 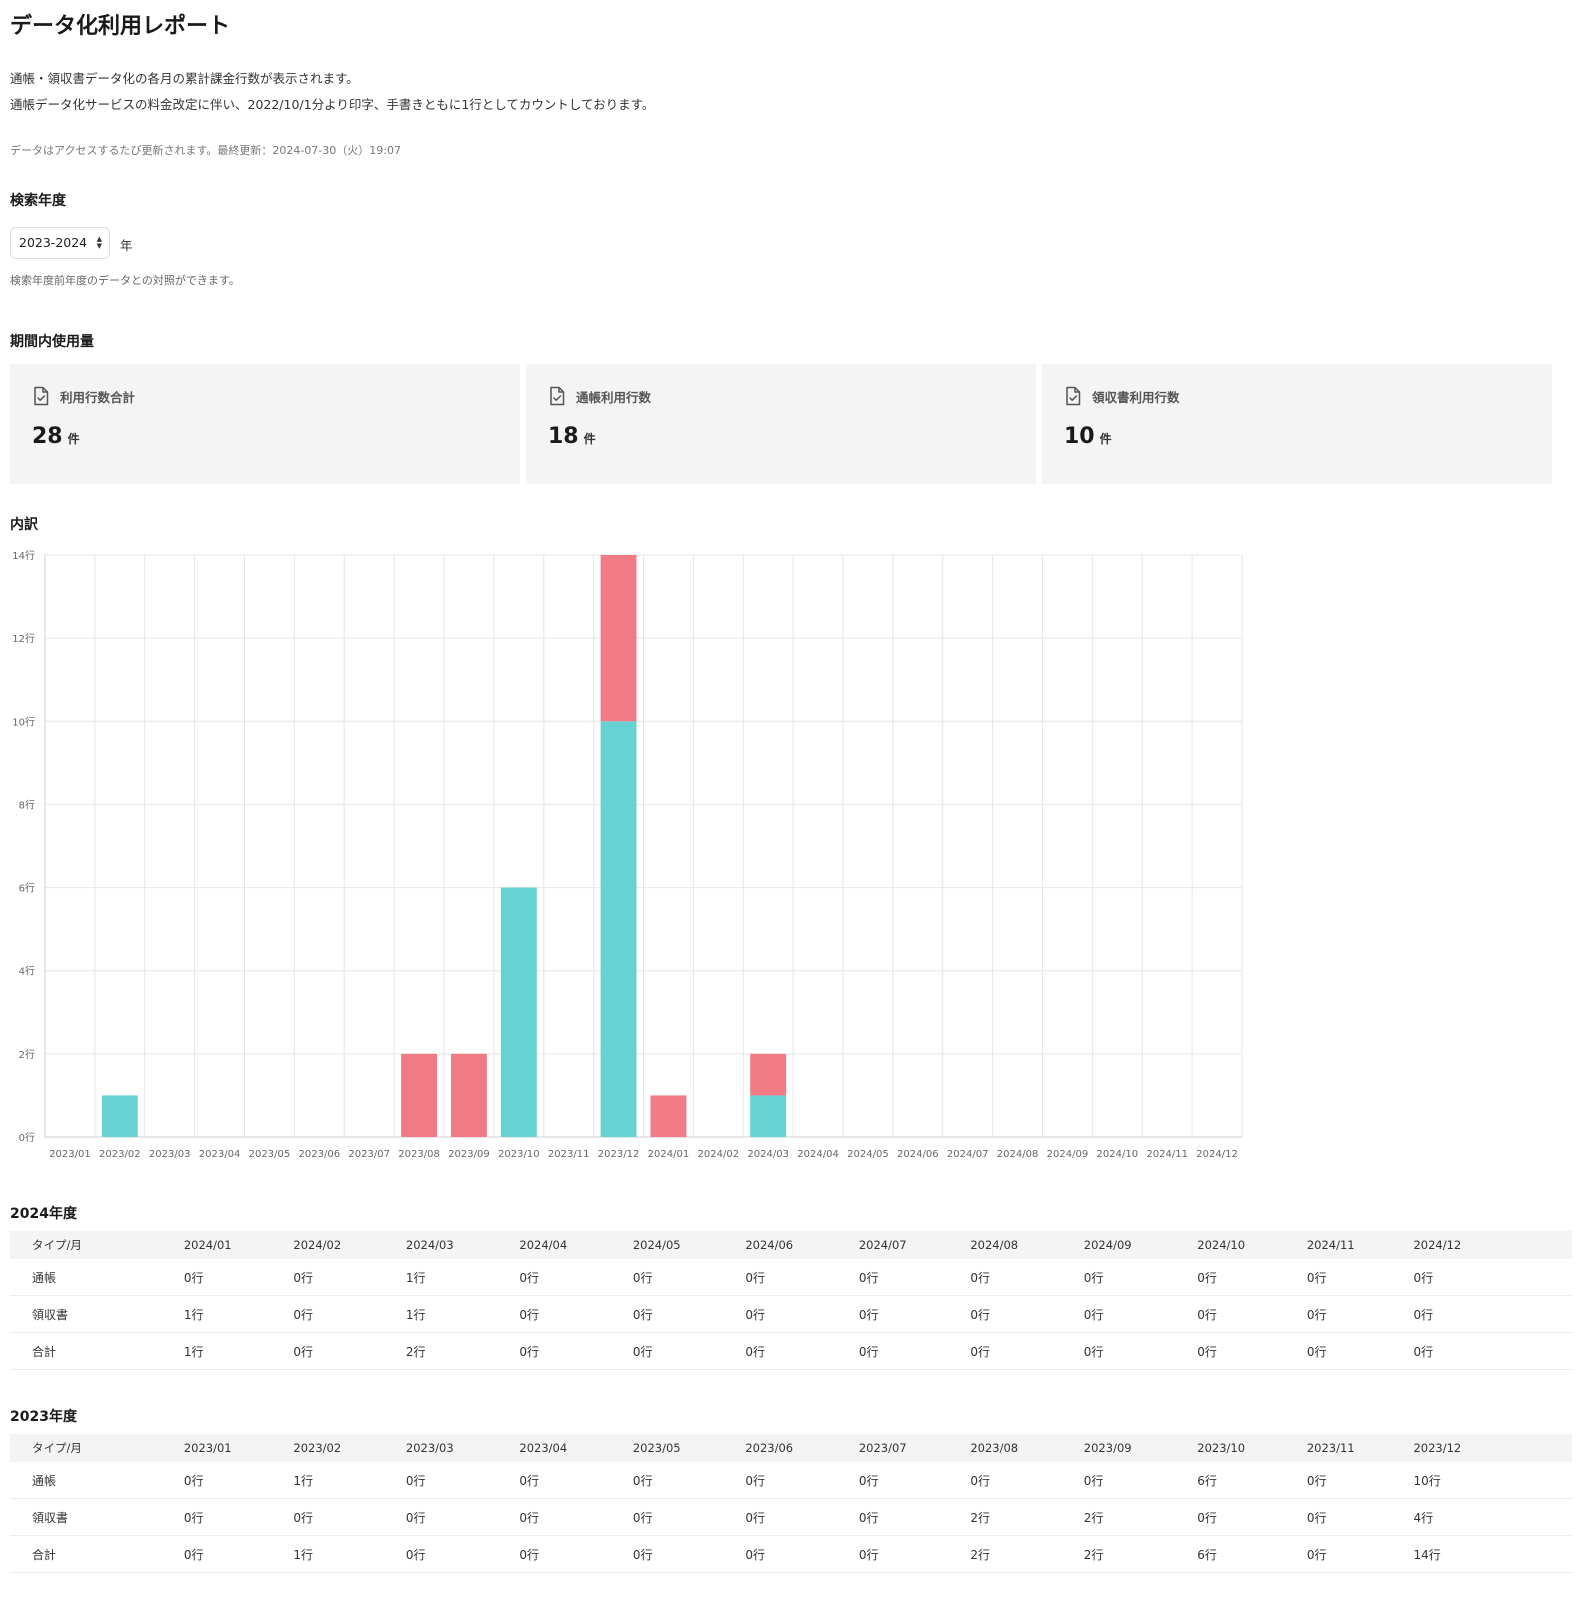 What do you see at coordinates (43, 1417) in the screenshot?
I see `table-title-2023: 2023年度` at bounding box center [43, 1417].